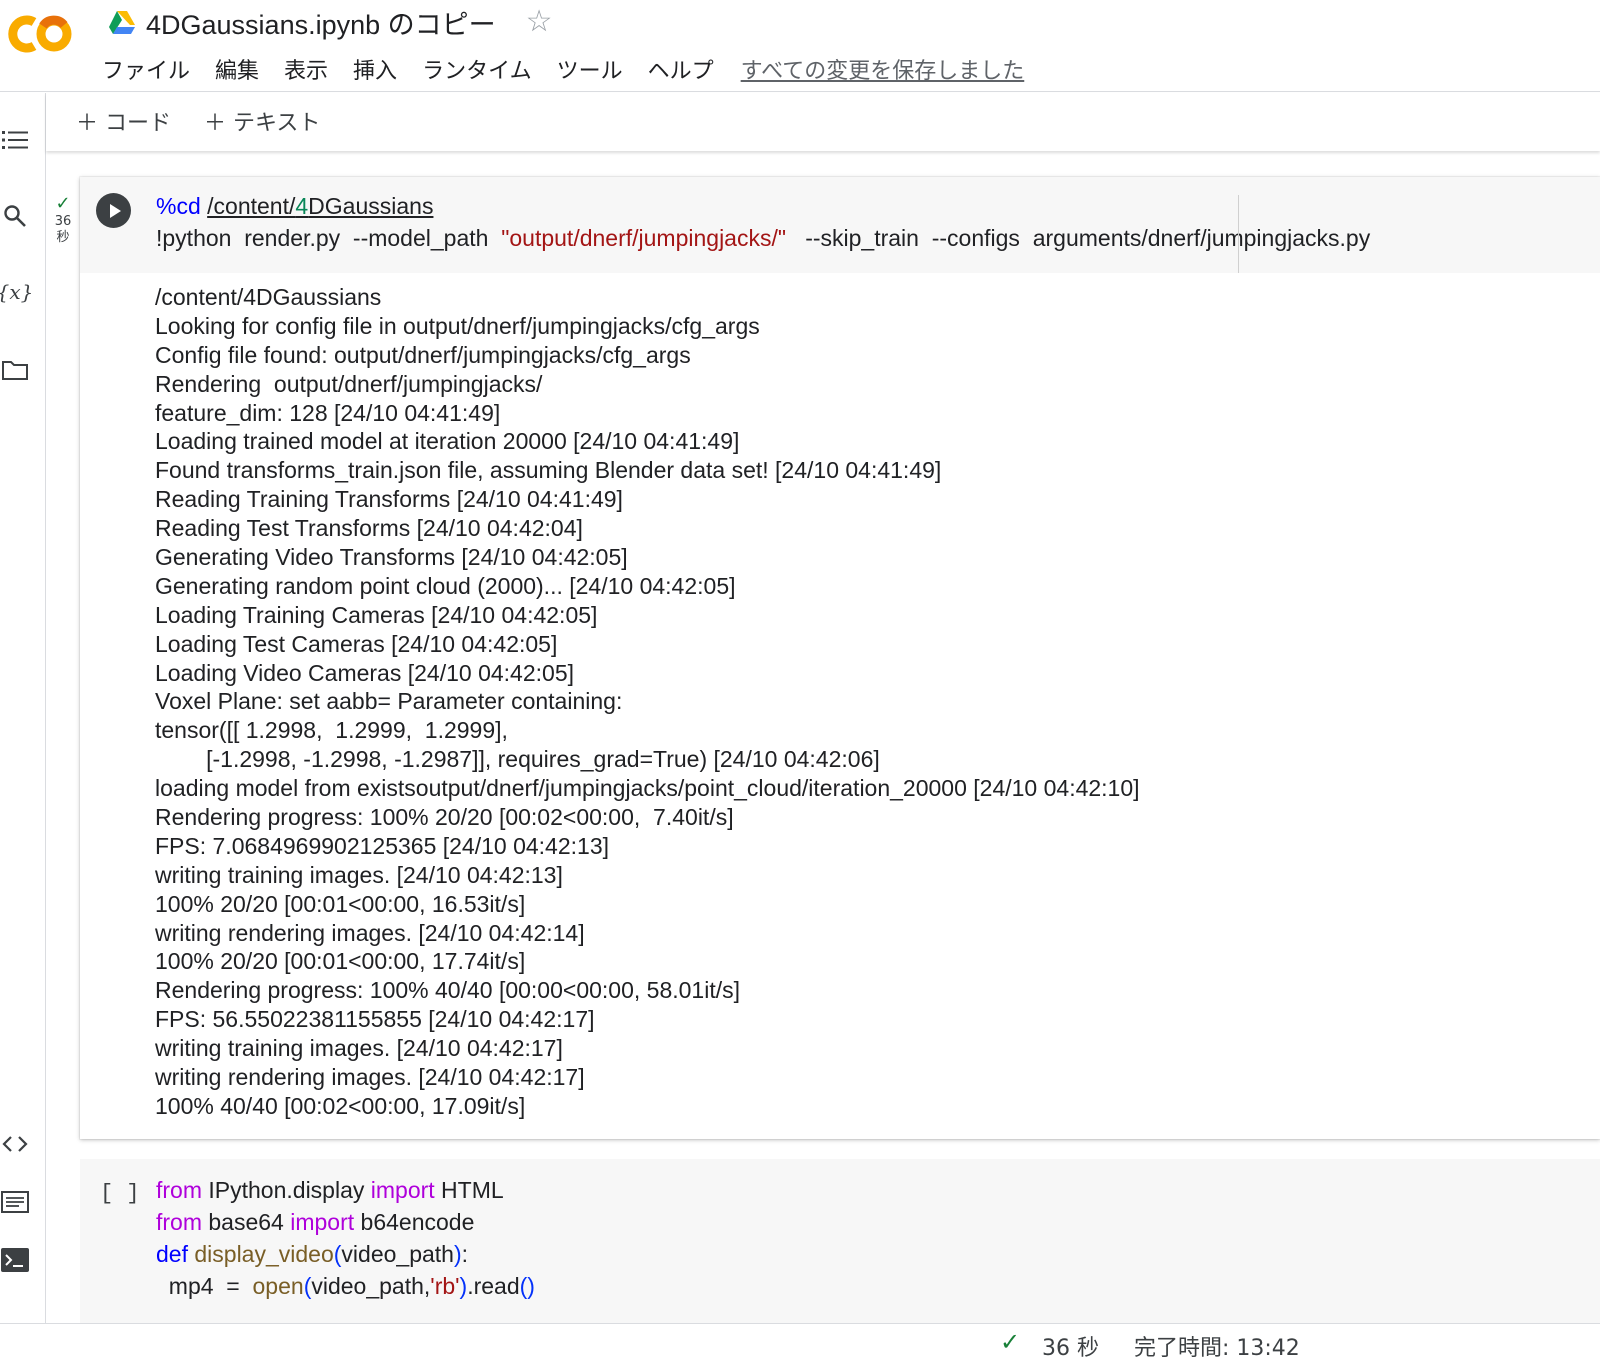  I want to click on code-token: display_video, so click(260, 1254).